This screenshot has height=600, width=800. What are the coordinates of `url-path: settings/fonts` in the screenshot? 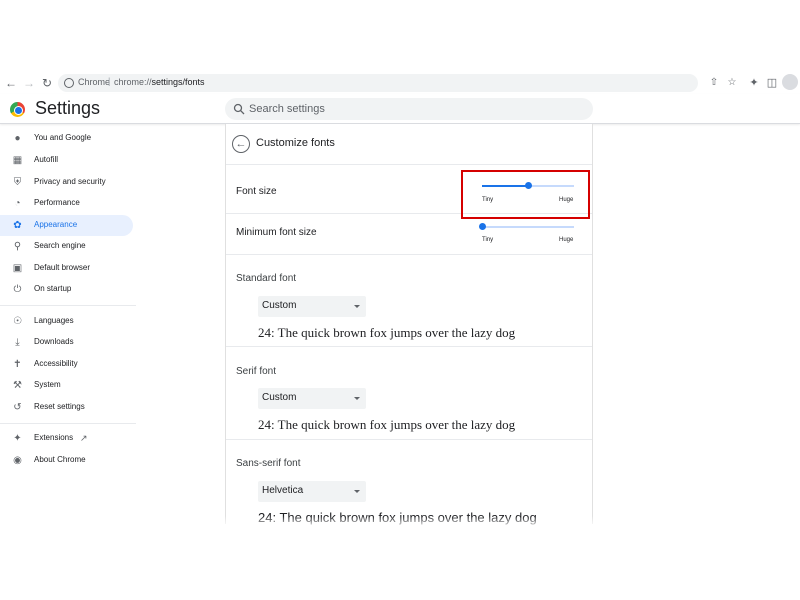 It's located at (178, 82).